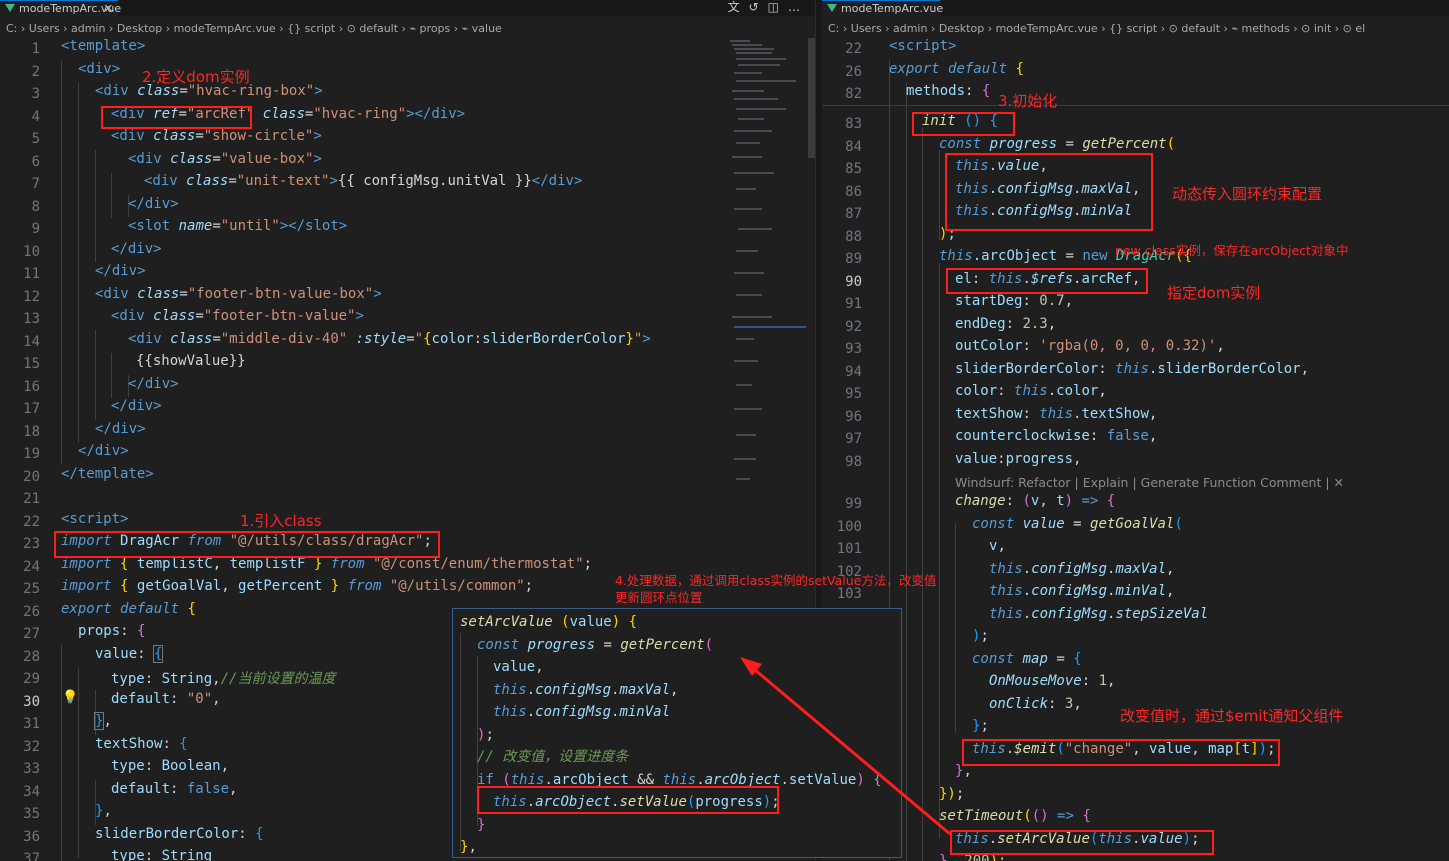  Describe the element at coordinates (1232, 716) in the screenshot. I see `annotation-emit: 改变值时，通过$emit通知父组件` at that location.